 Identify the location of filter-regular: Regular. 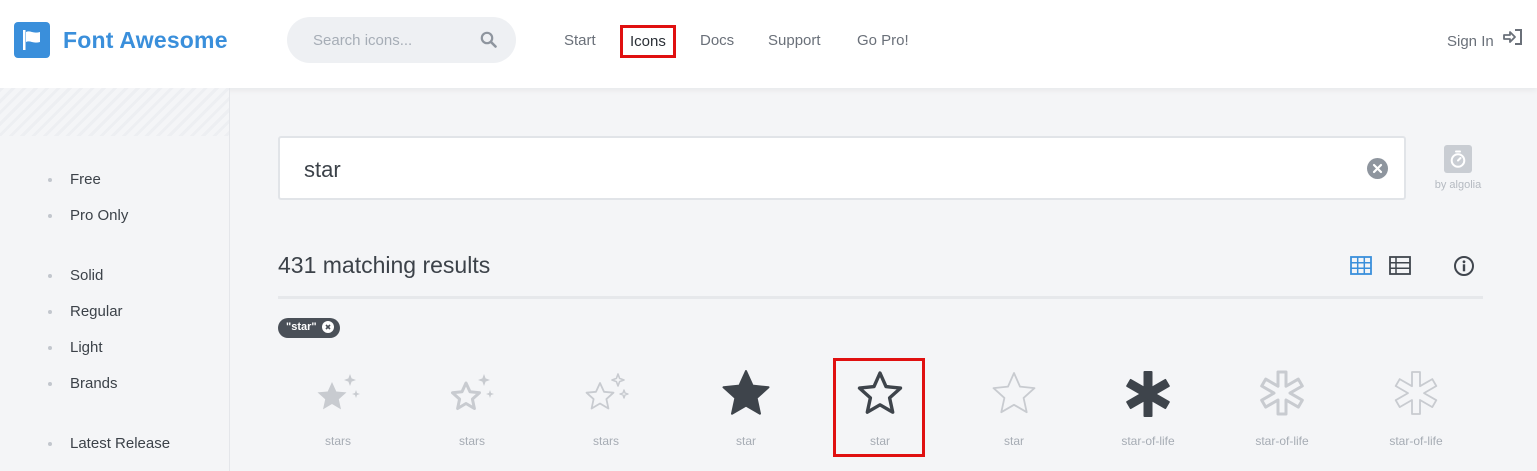
(85, 311).